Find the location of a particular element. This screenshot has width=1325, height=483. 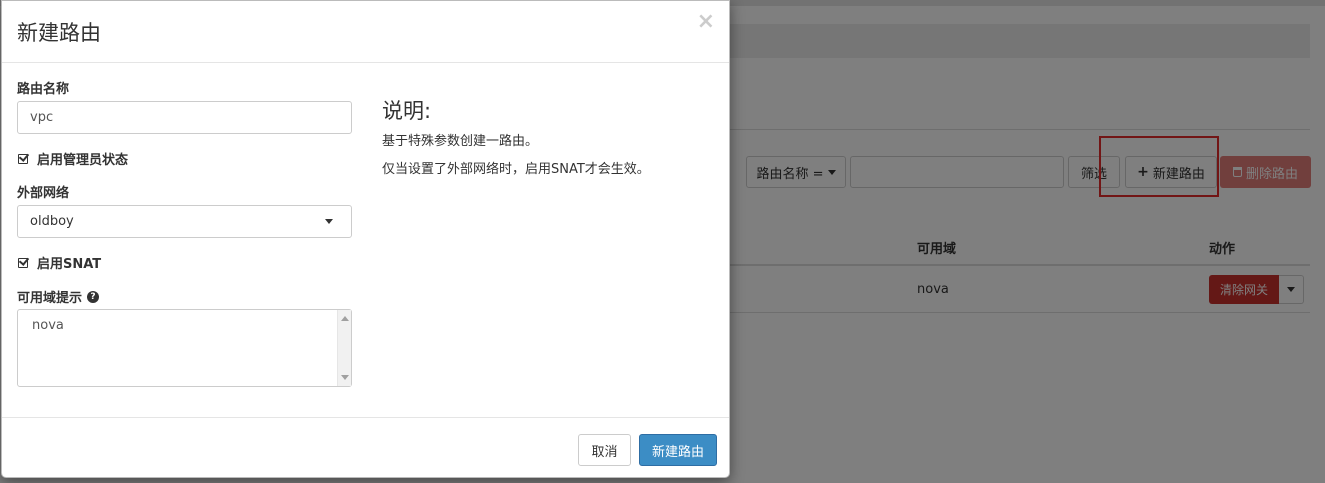

modal-footer: 取消 新建路由 is located at coordinates (365, 447).